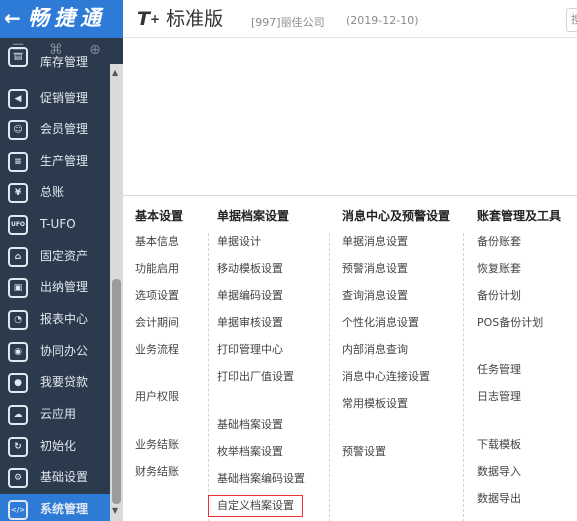 The image size is (577, 521). Describe the element at coordinates (519, 216) in the screenshot. I see `column-header: 账套管理及工具` at that location.